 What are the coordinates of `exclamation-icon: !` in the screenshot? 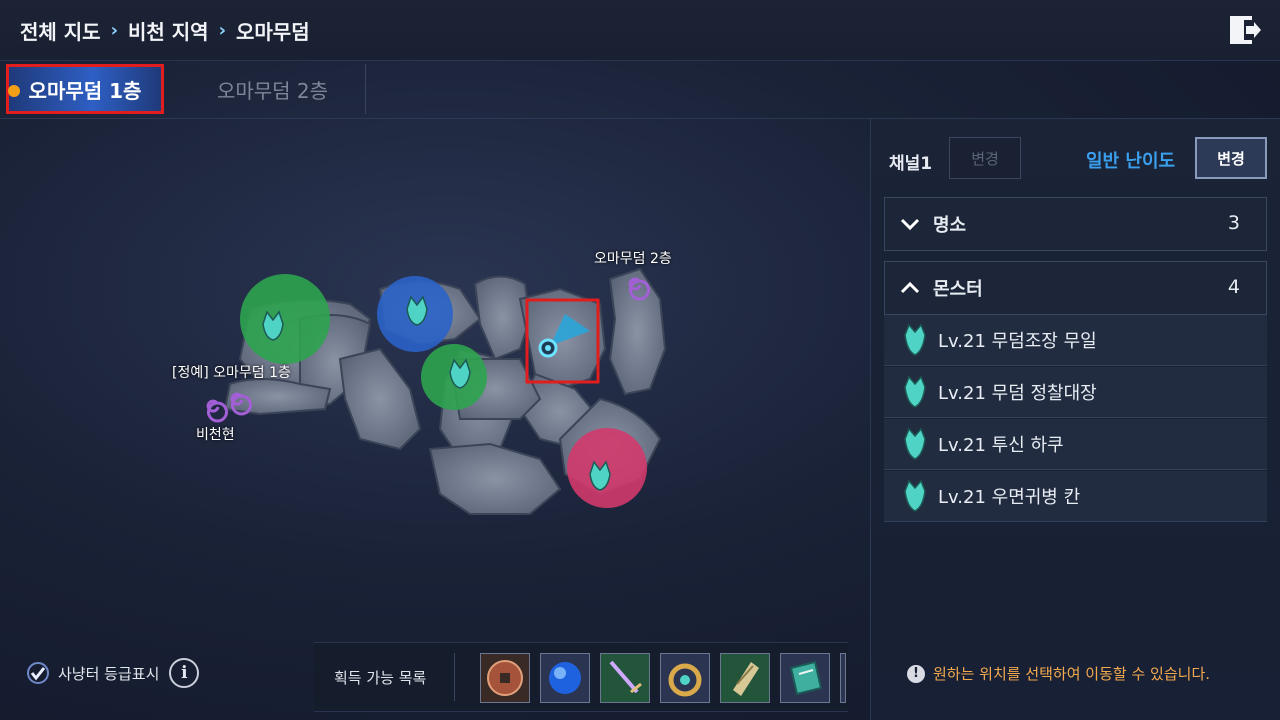 It's located at (916, 673).